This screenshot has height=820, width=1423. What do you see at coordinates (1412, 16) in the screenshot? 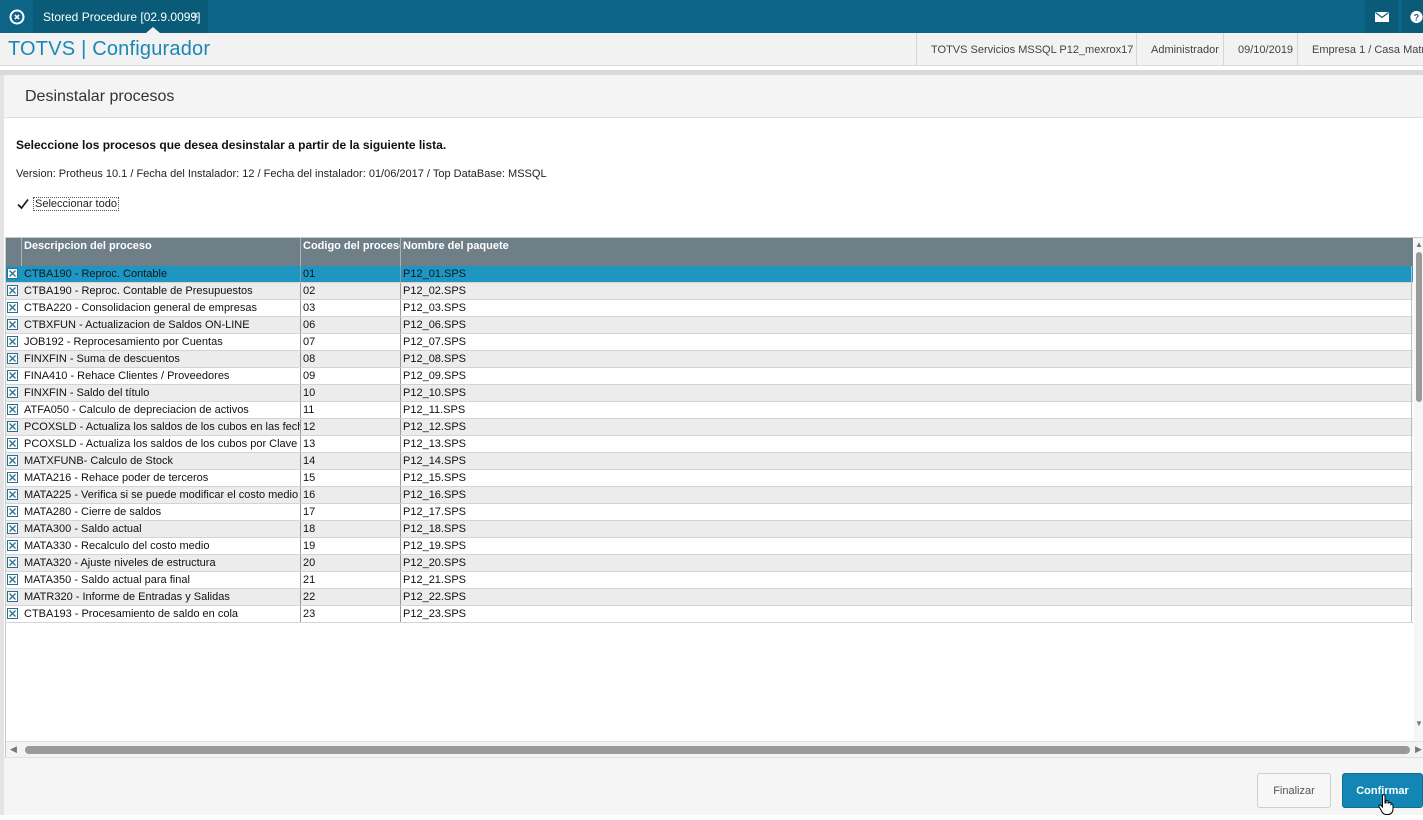
I see `help-icon: ?` at bounding box center [1412, 16].